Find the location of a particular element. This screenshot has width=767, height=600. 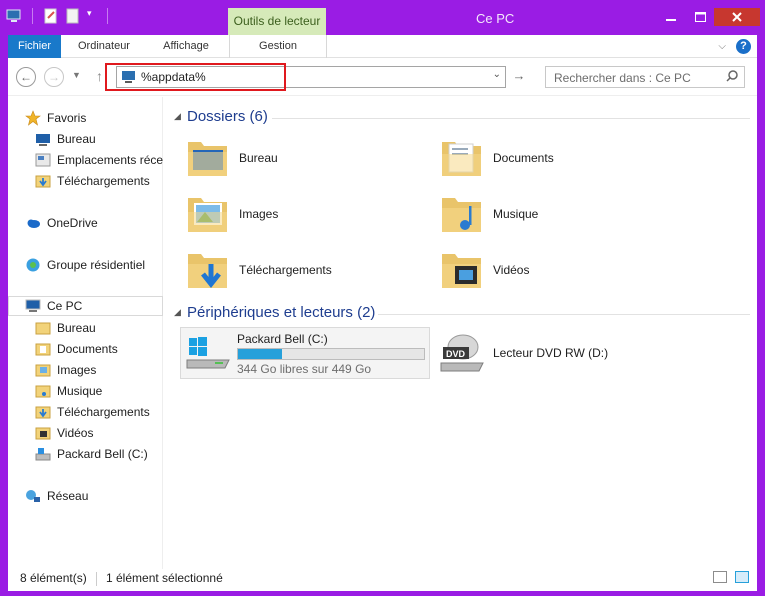

sidebar-item-label: Vidéos is located at coordinates (75, 433).